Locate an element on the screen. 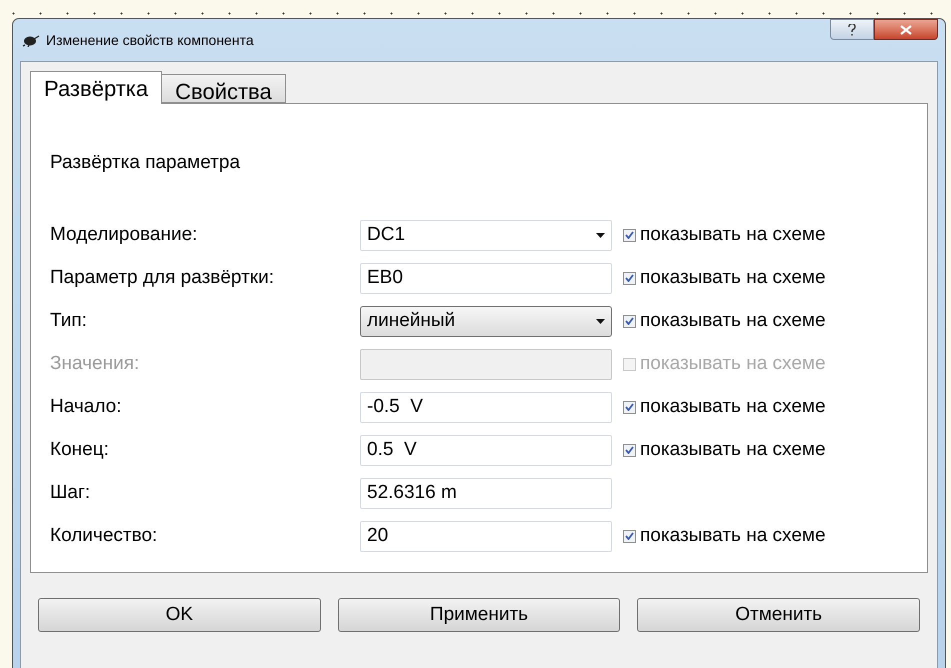 The width and height of the screenshot is (951, 668). close-icon is located at coordinates (906, 29).